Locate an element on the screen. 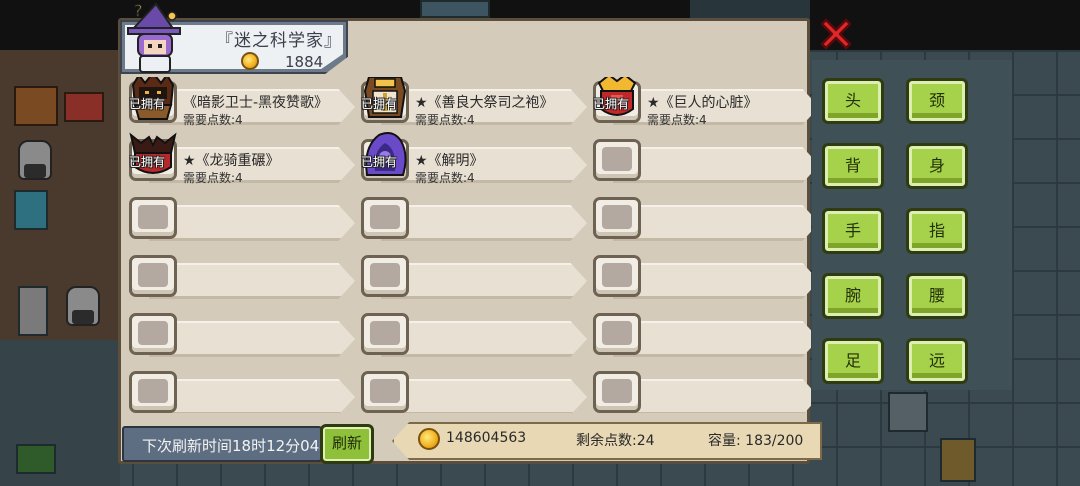 The width and height of the screenshot is (1080, 486). shop-item: 已拥有 ★《解明》需要点数:4 is located at coordinates (472, 158).